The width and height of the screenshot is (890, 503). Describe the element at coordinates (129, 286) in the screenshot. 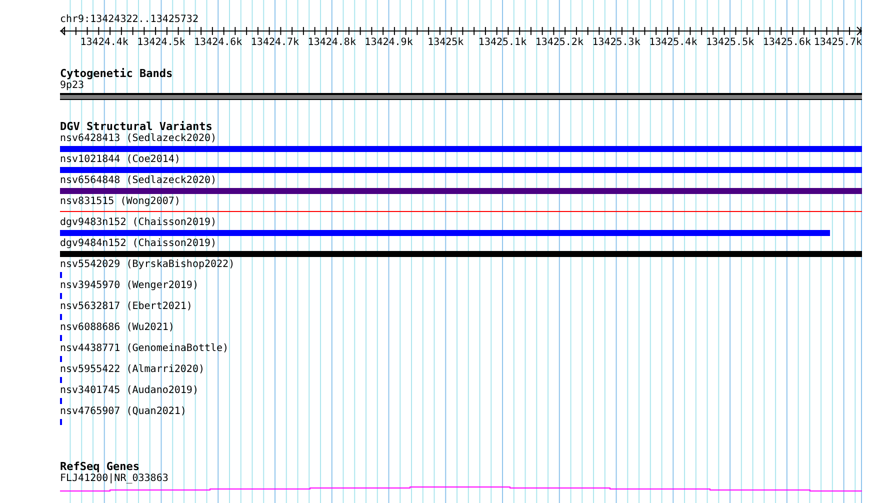

I see `variant-label: nsv3945970 (Wenger2019)` at that location.